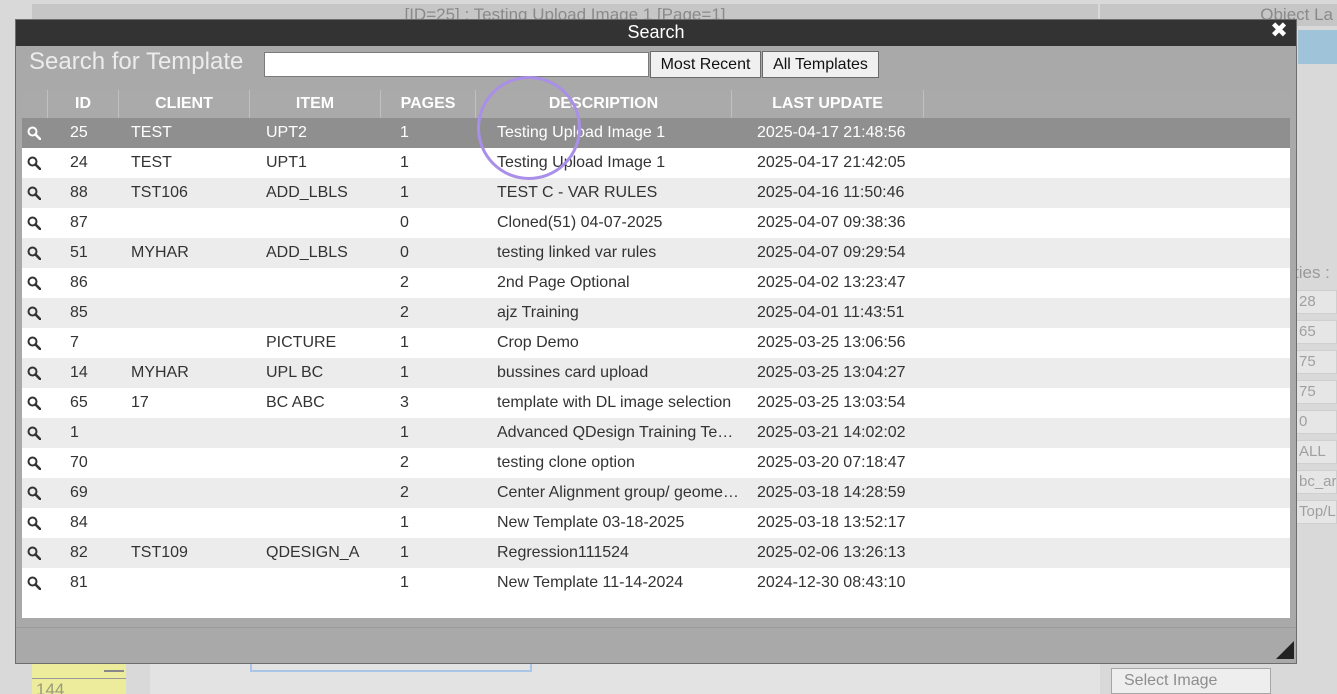 The width and height of the screenshot is (1337, 694). What do you see at coordinates (159, 192) in the screenshot?
I see `cell-client: TST106` at bounding box center [159, 192].